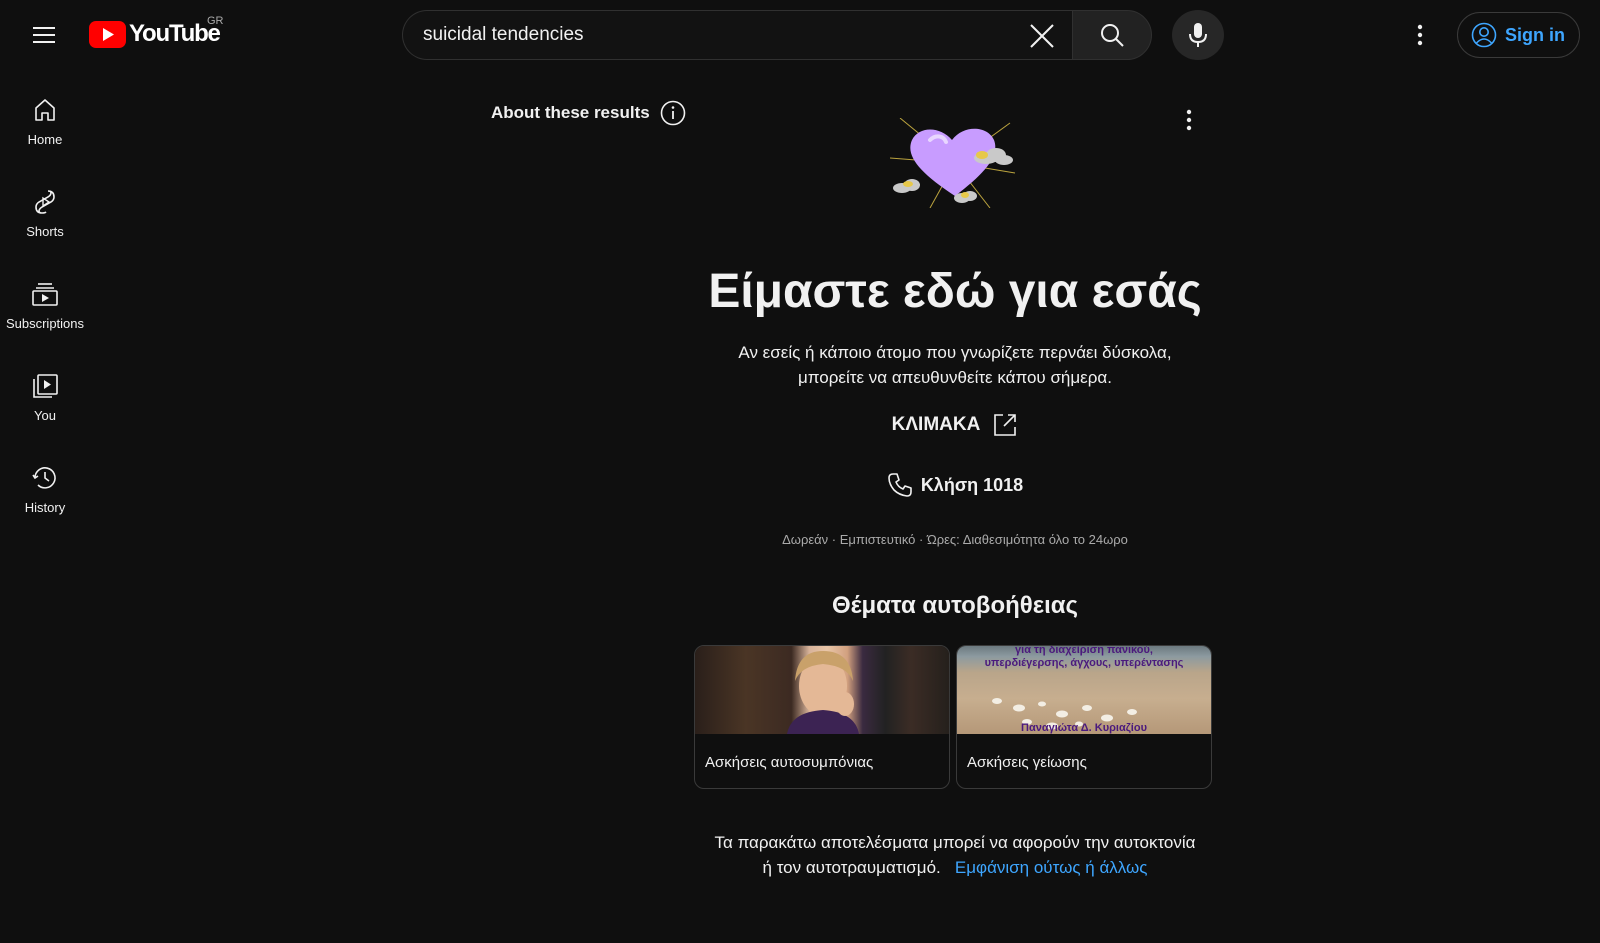 This screenshot has height=943, width=1600. I want to click on sidebar-item-label: Shorts, so click(45, 231).